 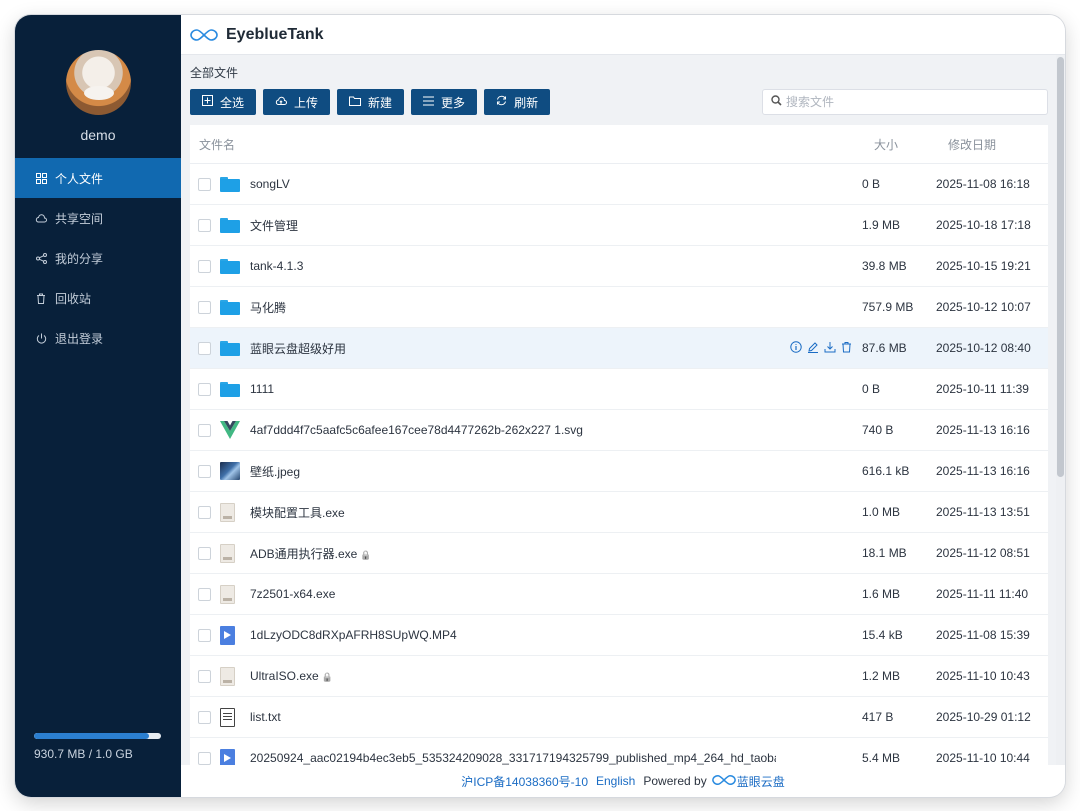 I want to click on delete-icon, so click(x=846, y=348).